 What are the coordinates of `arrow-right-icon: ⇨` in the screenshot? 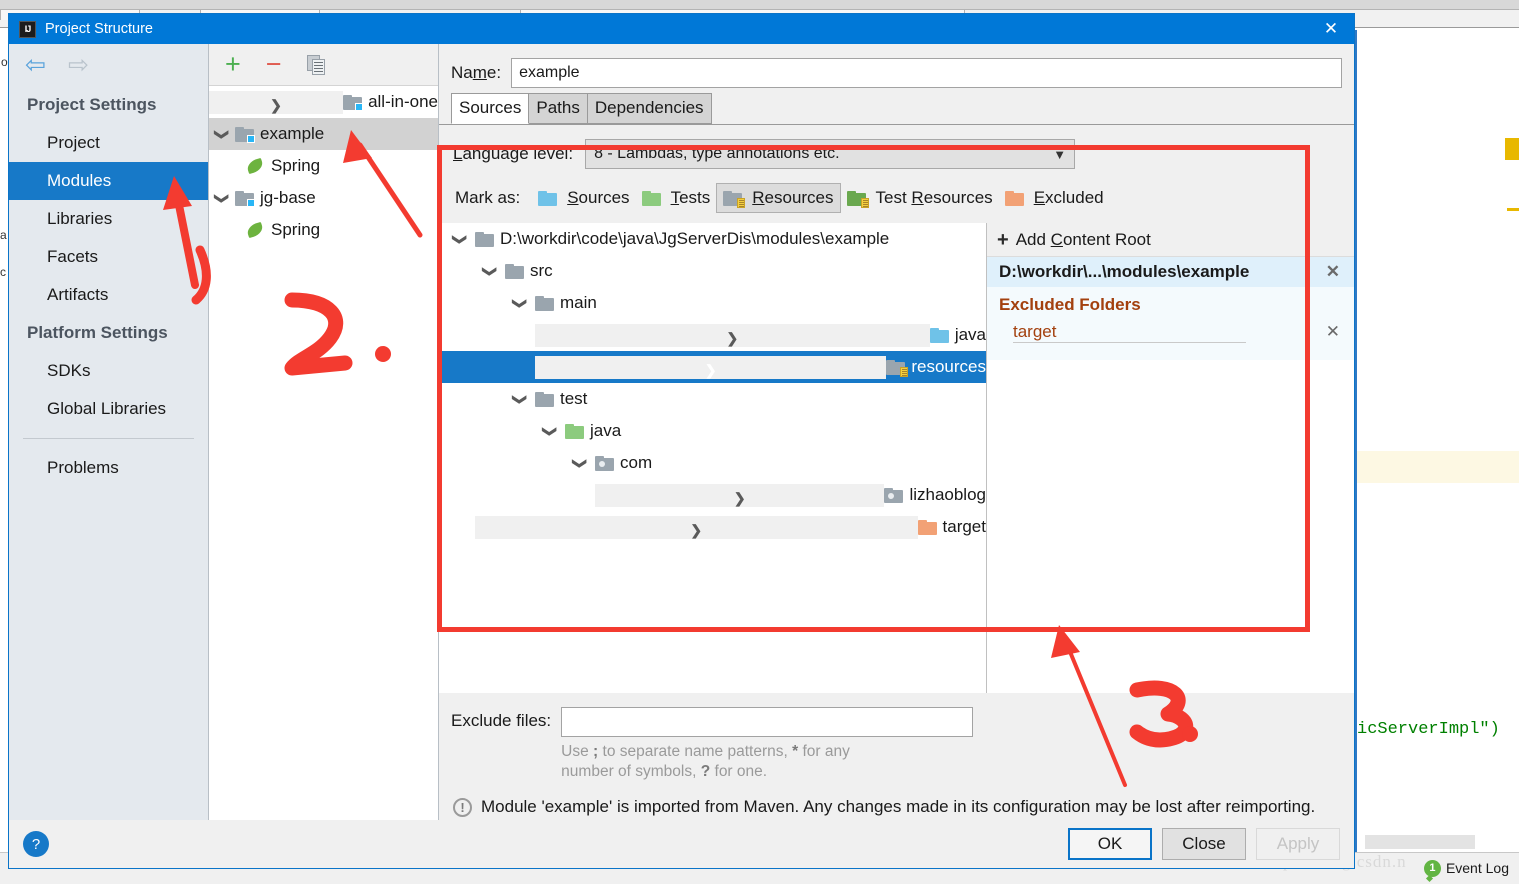 It's located at (78, 65).